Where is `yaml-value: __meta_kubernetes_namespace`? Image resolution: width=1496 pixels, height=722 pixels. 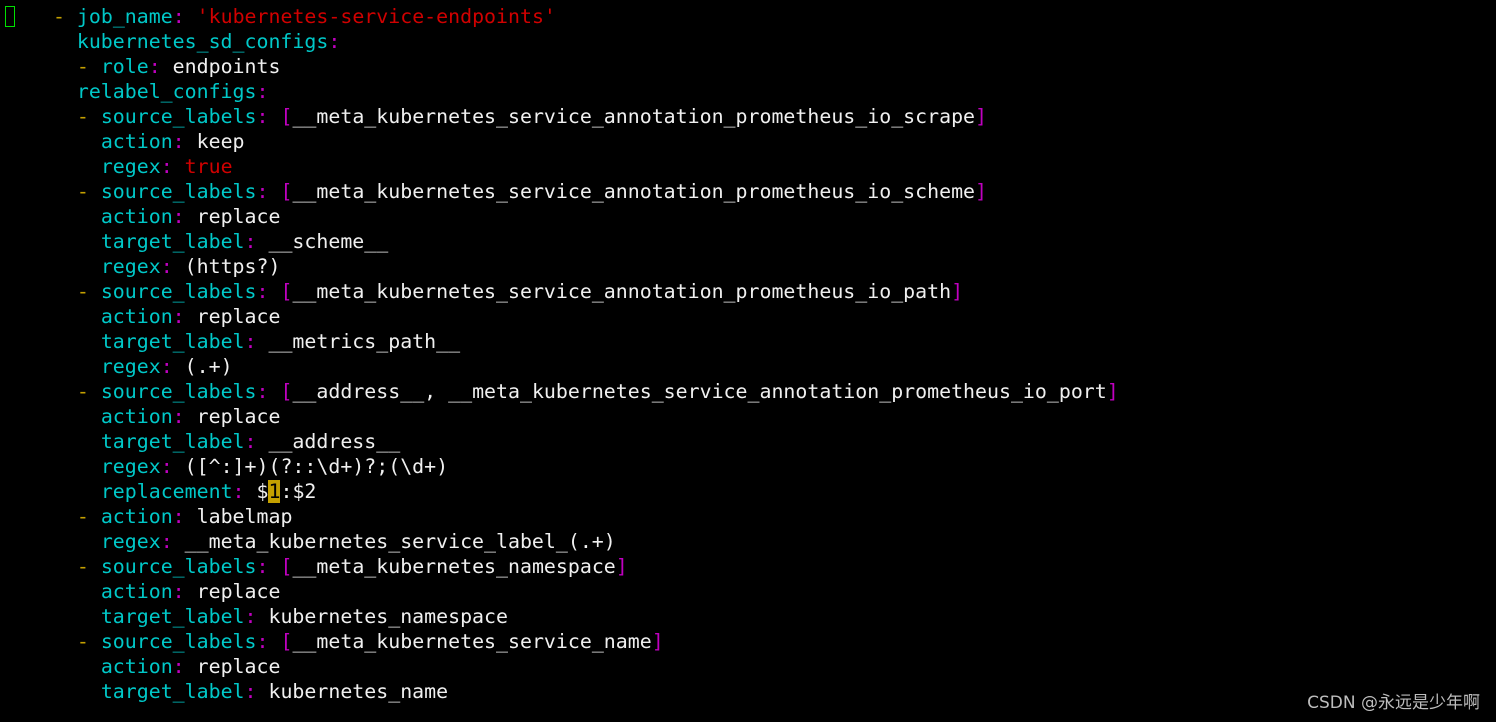
yaml-value: __meta_kubernetes_namespace is located at coordinates (454, 566).